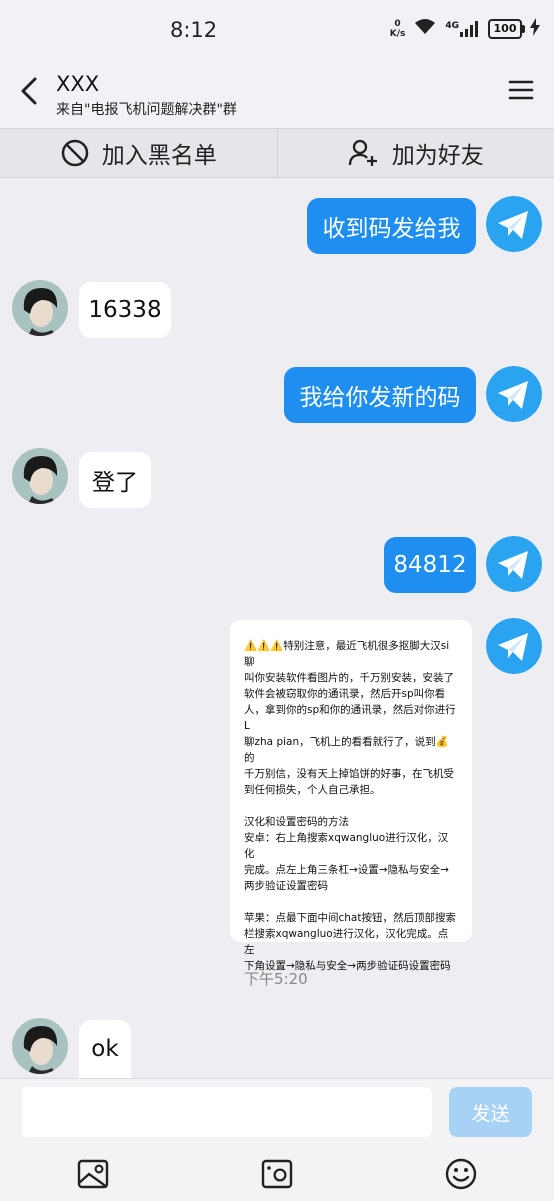 This screenshot has width=554, height=1201. What do you see at coordinates (351, 718) in the screenshot?
I see `image-text-line: 人，拿到你的sp和你的通讯录，然后对你进行L` at bounding box center [351, 718].